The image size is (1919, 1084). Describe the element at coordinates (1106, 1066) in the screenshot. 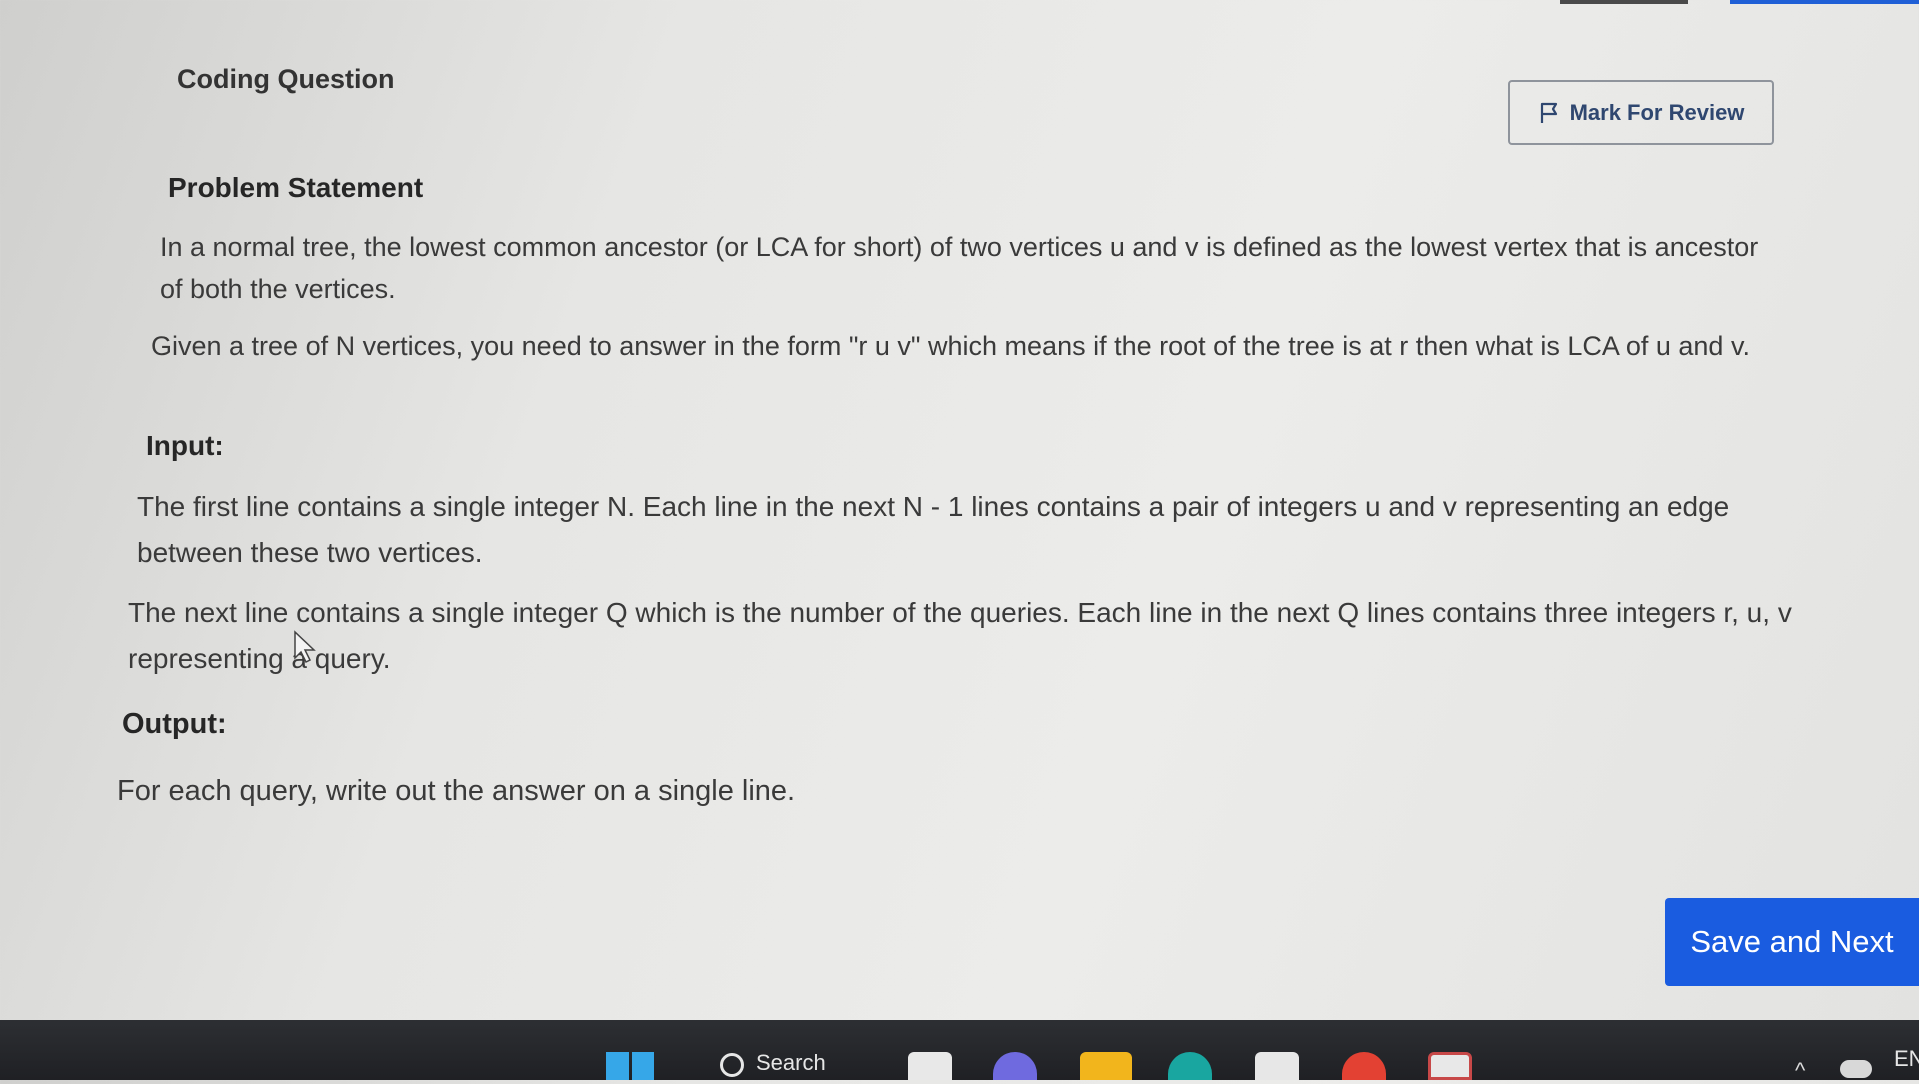

I see `folder-icon` at that location.